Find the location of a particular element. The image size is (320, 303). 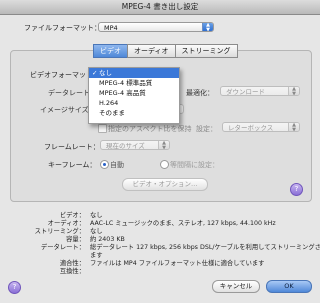

file-format-label: ファイルフォーマット： is located at coordinates (62, 28).